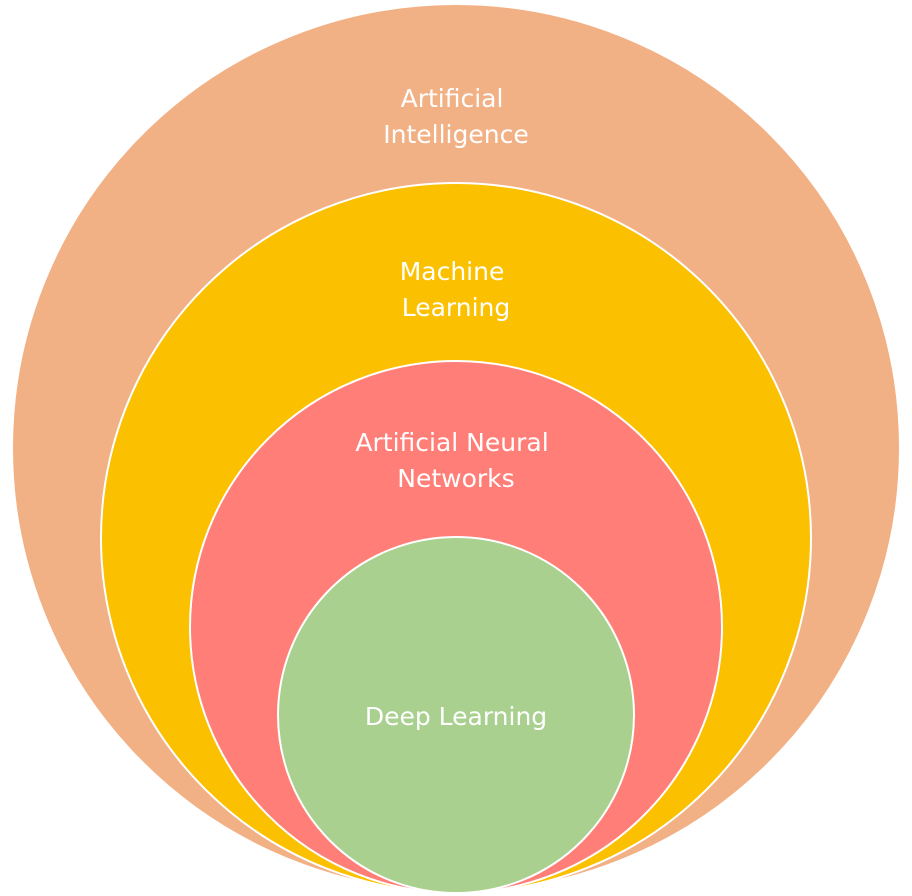 The height and width of the screenshot is (896, 912). I want to click on deep-learning-label: Deep Learning, so click(456, 716).